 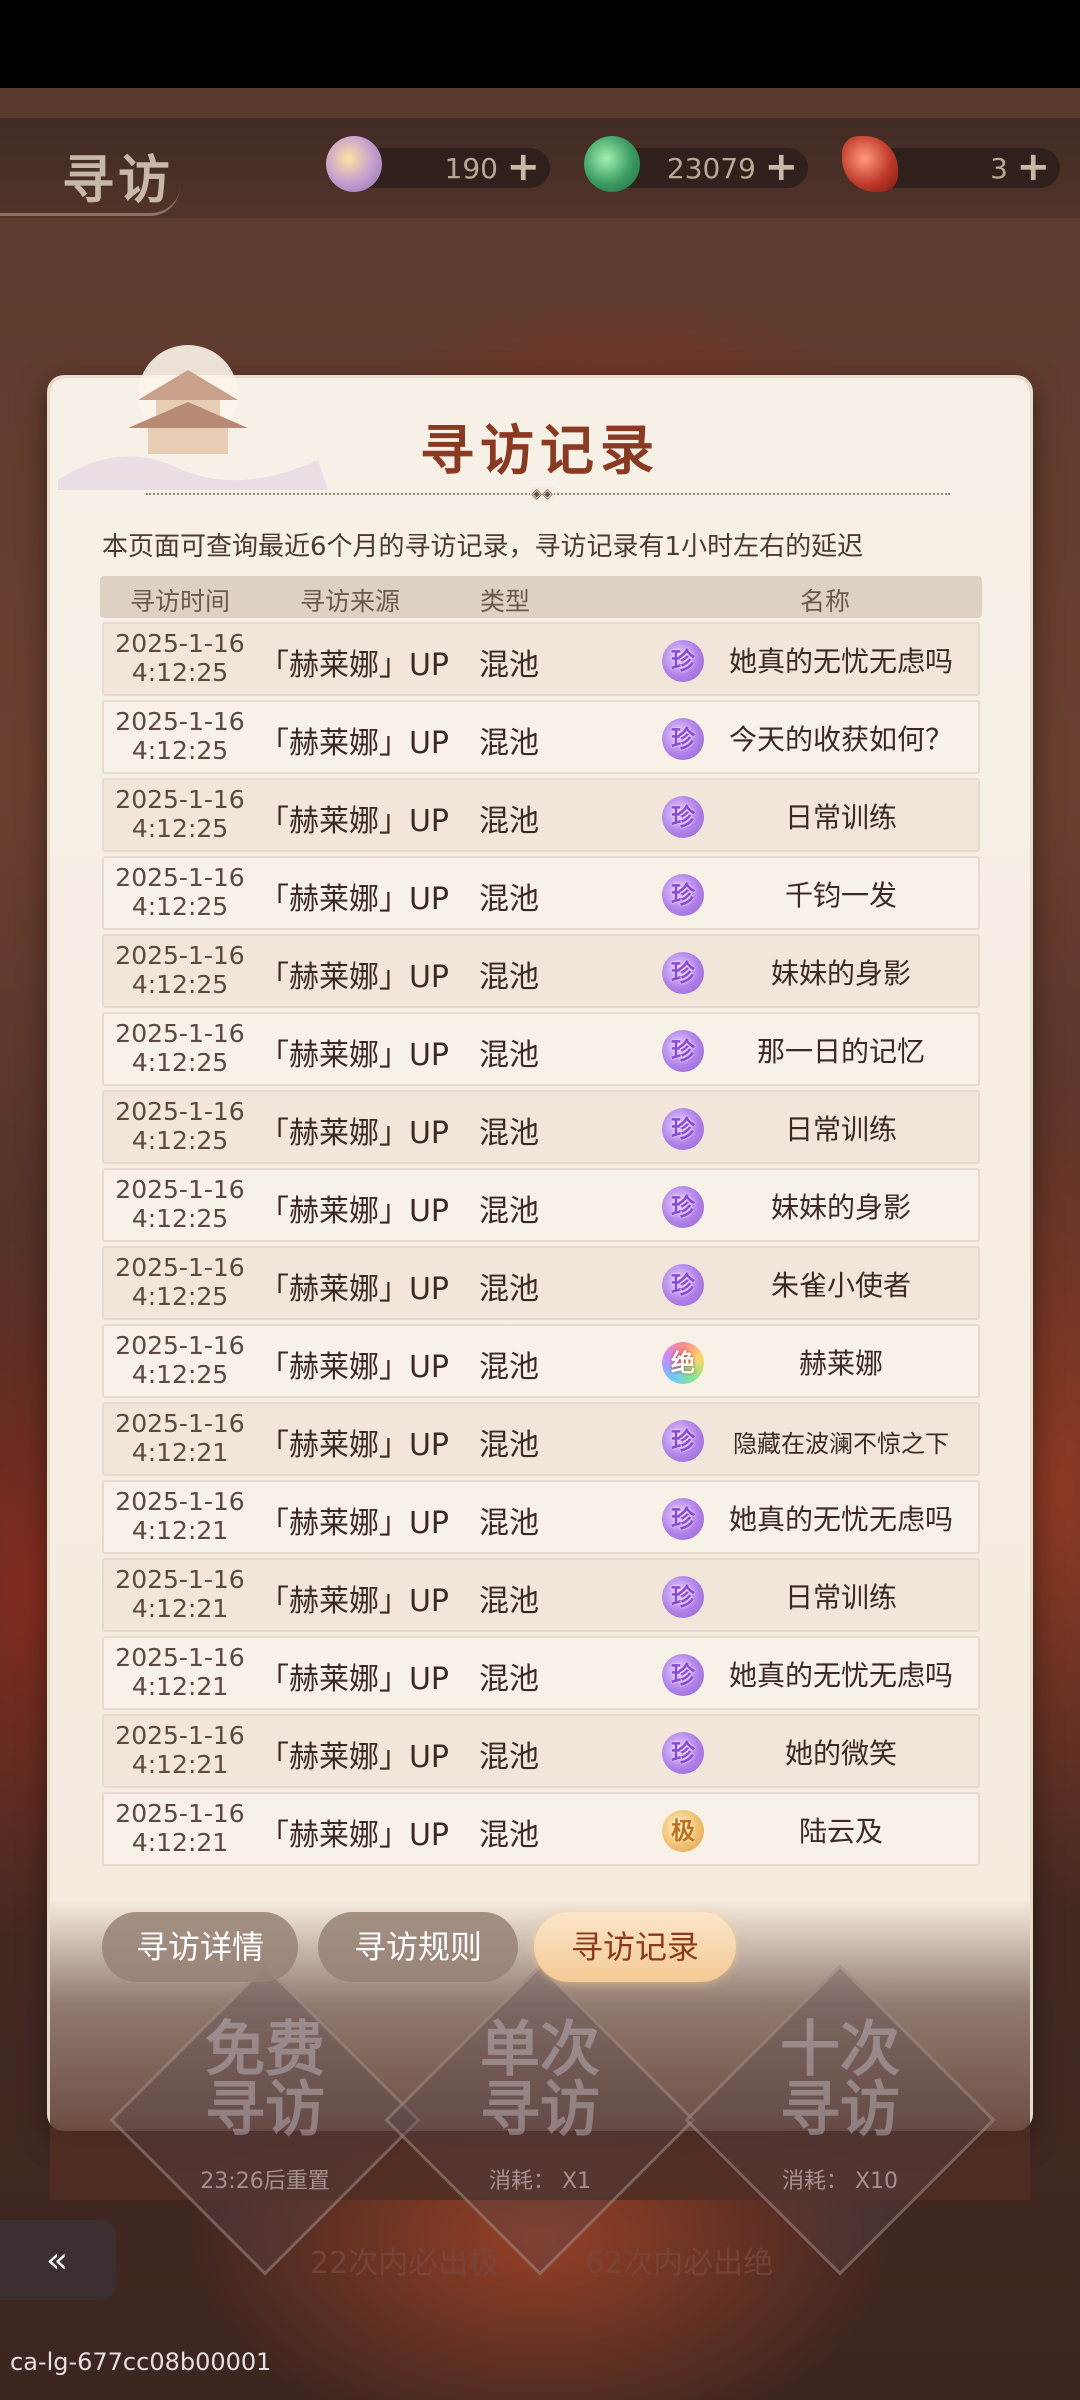 I want to click on table-row: 2025-1-16 4:12:21 「赫莱娜」UP 混池极陆云及, so click(x=541, y=1829).